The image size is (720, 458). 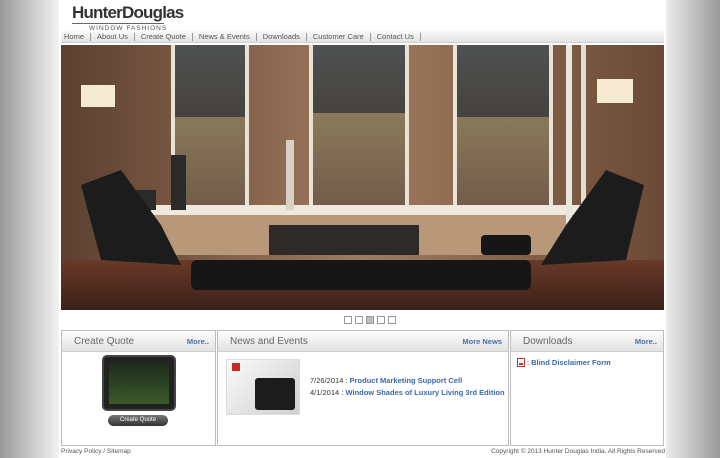 What do you see at coordinates (406, 380) in the screenshot?
I see `news-link-product-marketing: Product Marketing Support Cell` at bounding box center [406, 380].